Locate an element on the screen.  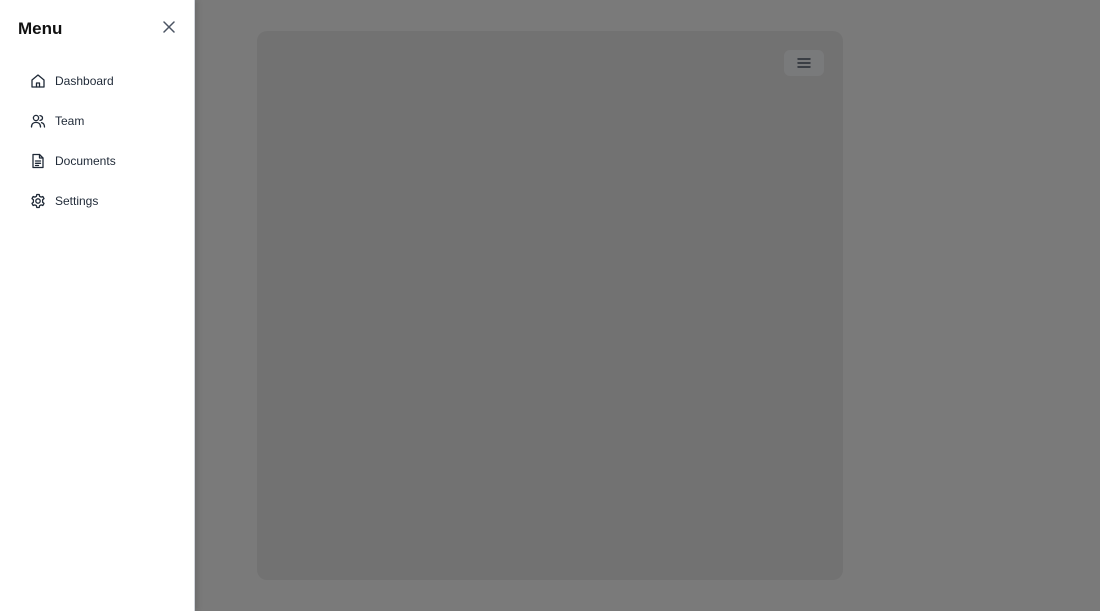
nav-item-settings: Settings is located at coordinates (98, 201).